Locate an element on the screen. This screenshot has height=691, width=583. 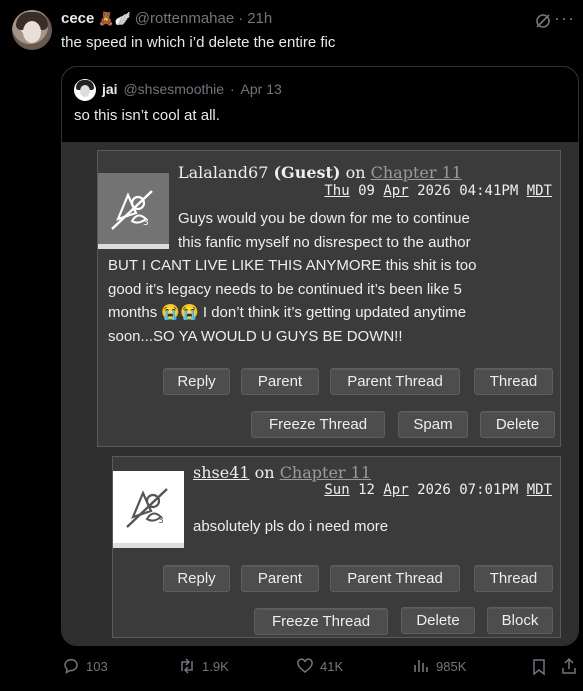
comment-date: Sun 12 Apr 2026 07:01PM MDT is located at coordinates (438, 490).